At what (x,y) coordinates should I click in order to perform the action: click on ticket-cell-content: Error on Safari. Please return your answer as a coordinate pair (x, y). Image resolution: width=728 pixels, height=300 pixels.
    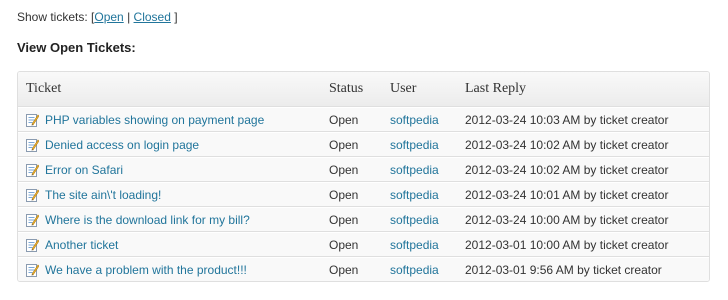
    Looking at the image, I should click on (169, 170).